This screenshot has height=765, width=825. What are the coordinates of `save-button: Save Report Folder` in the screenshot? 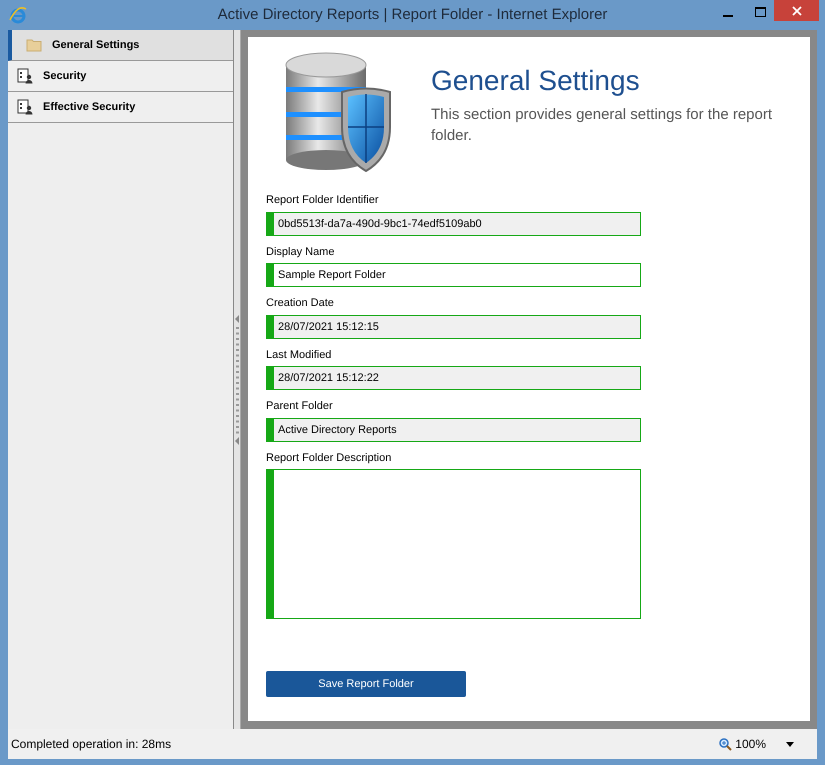 It's located at (366, 684).